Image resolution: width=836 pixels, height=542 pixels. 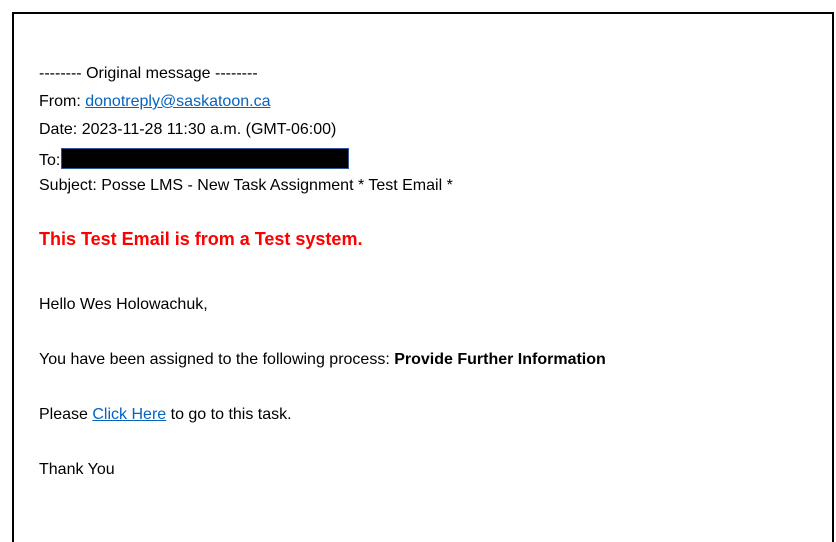 What do you see at coordinates (188, 129) in the screenshot?
I see `date-line: Date: 2023-11-28 11:30 a.m. (GMT-06:00)` at bounding box center [188, 129].